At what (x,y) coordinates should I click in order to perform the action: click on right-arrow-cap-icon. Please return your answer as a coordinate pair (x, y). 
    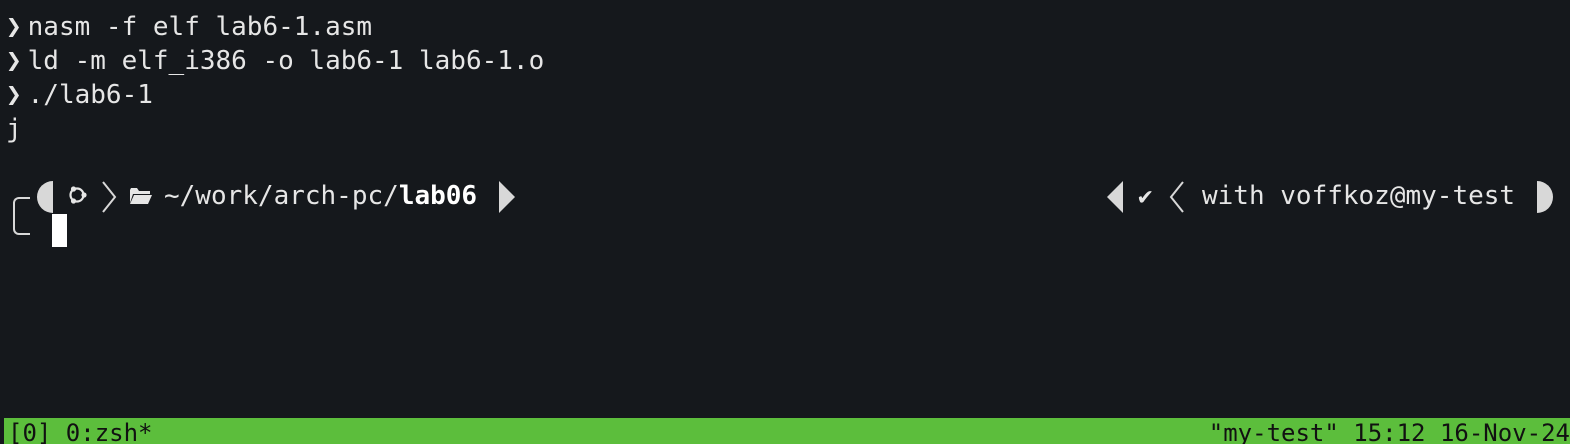
    Looking at the image, I should click on (507, 197).